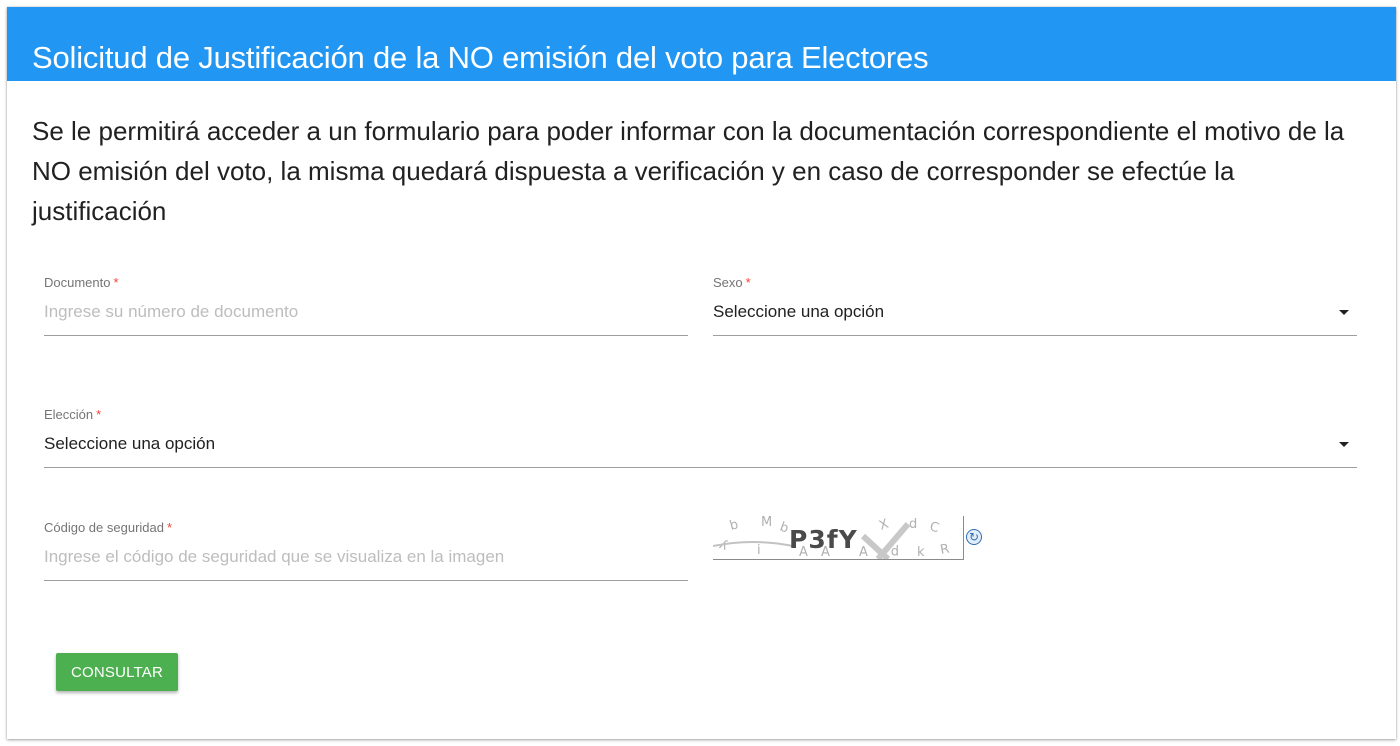  Describe the element at coordinates (766, 523) in the screenshot. I see `captcha-noise-char: M` at that location.